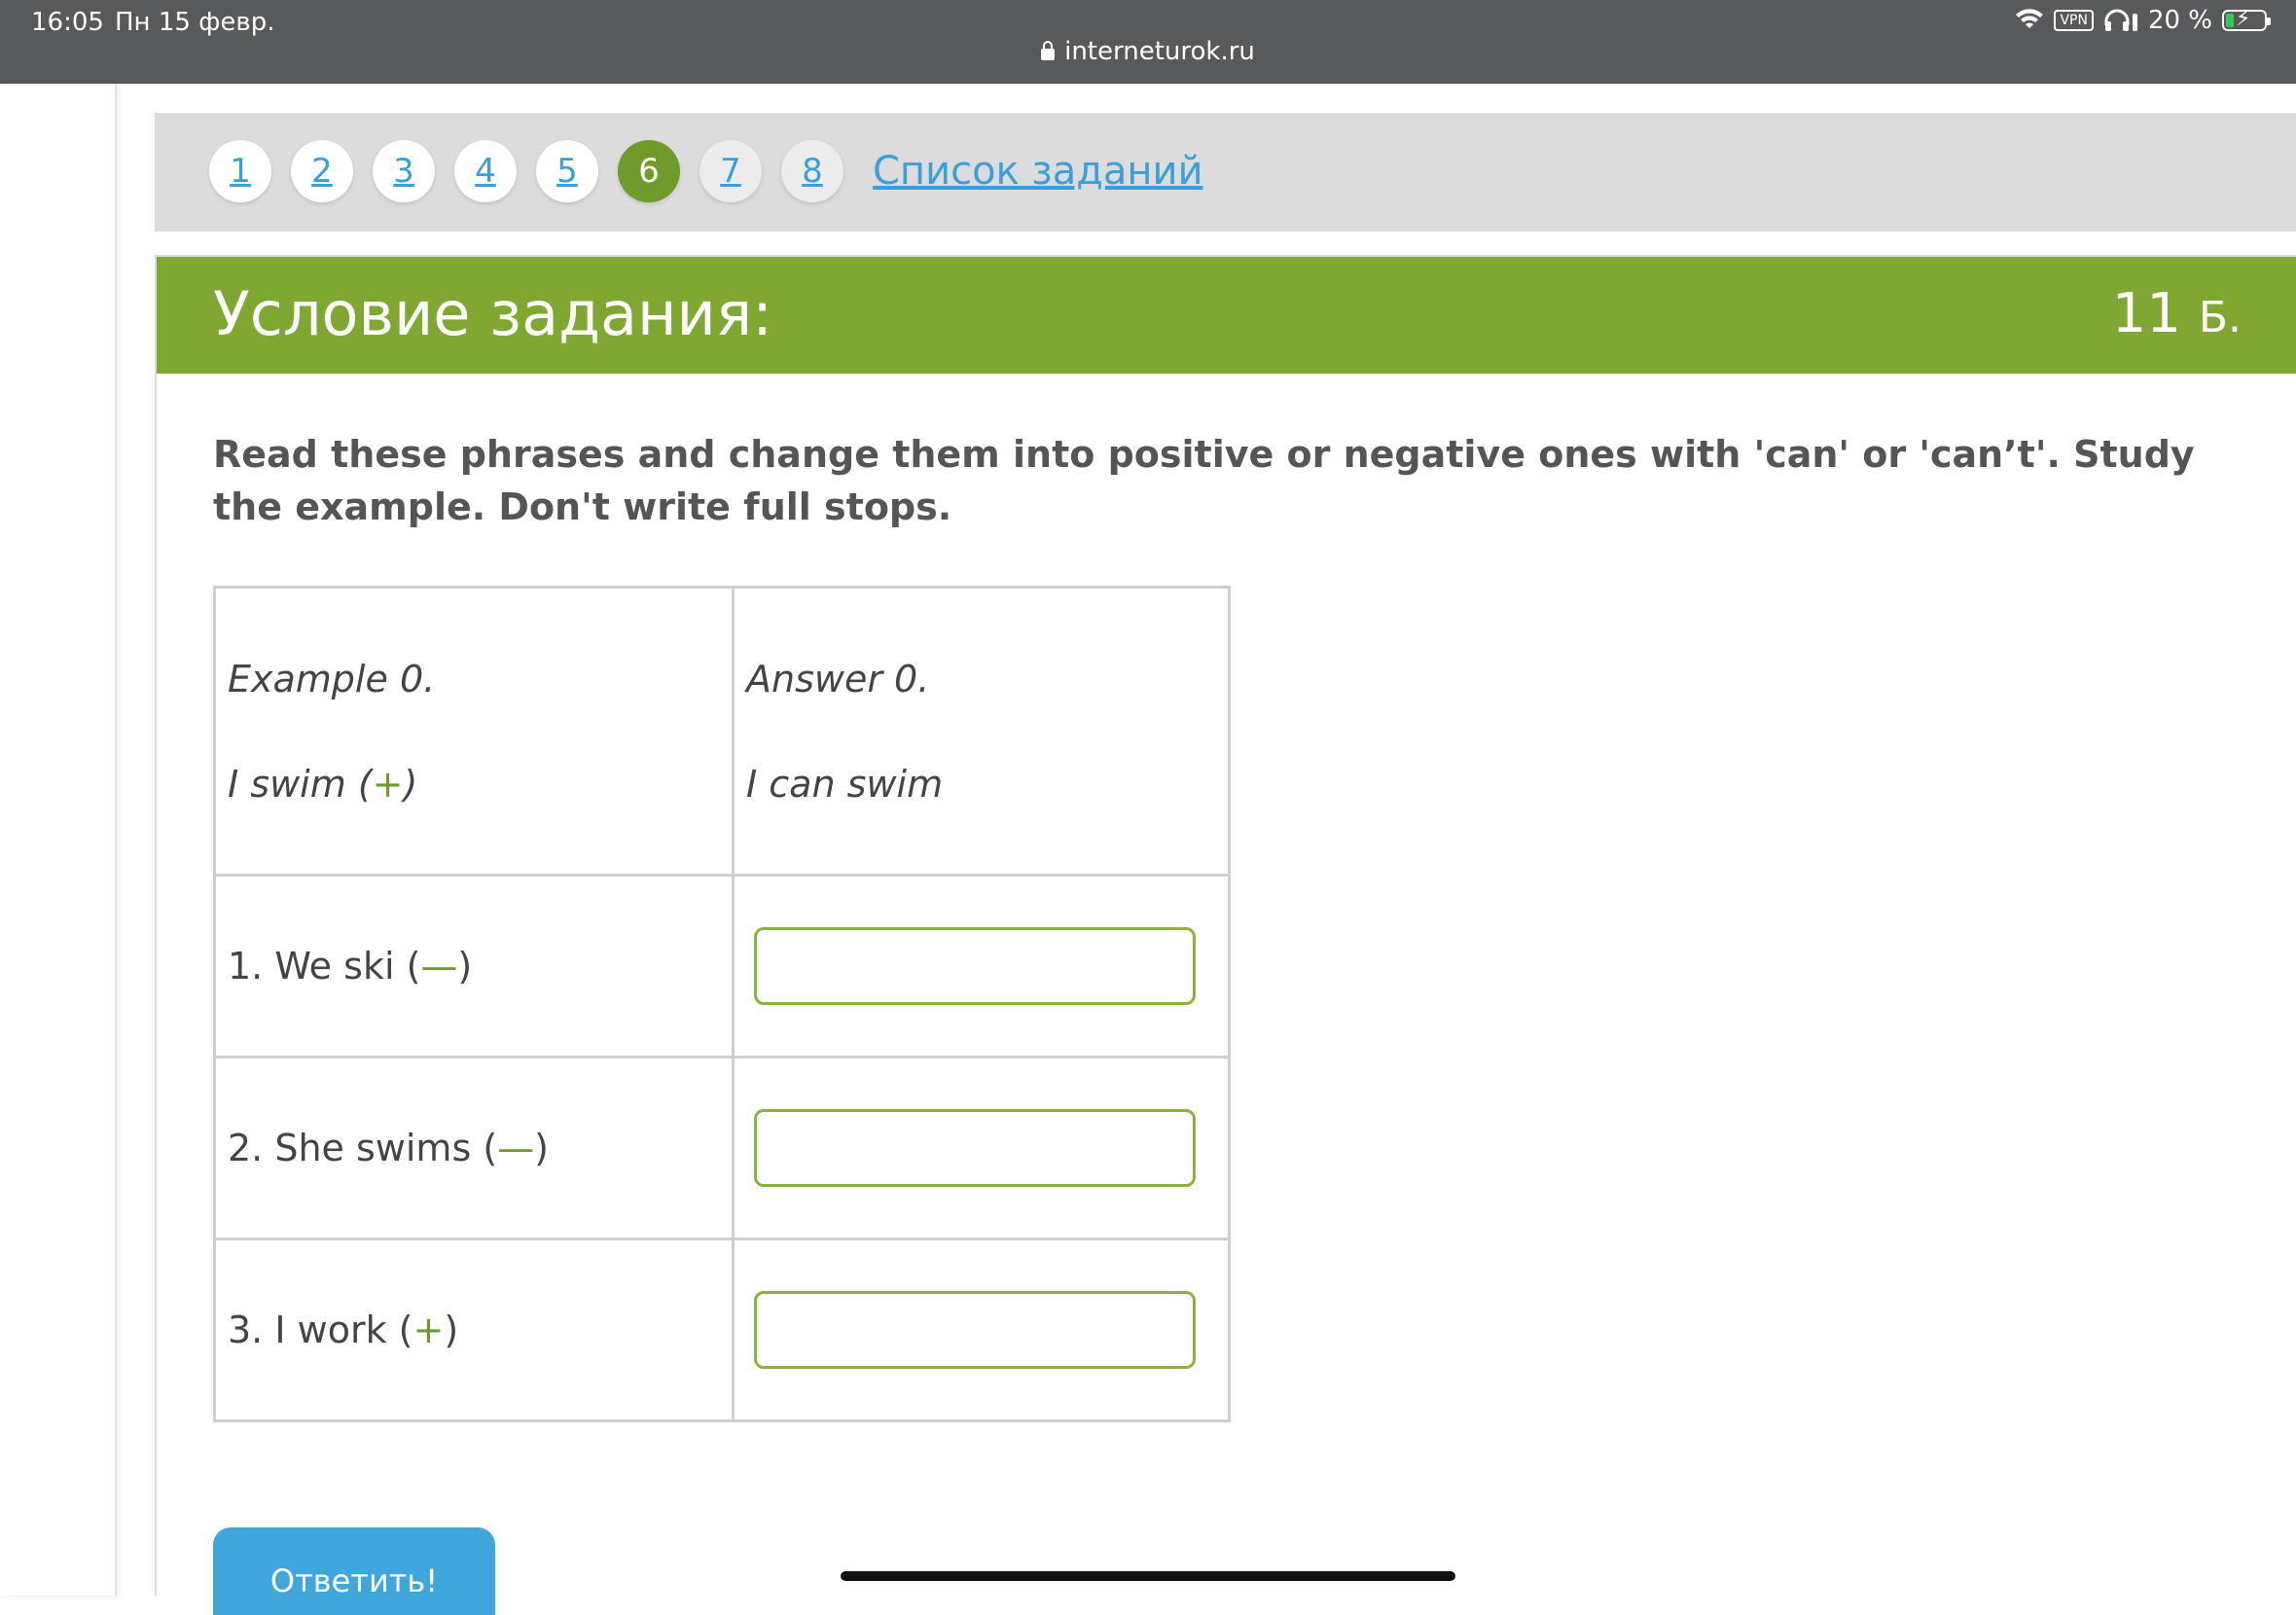 The height and width of the screenshot is (1615, 2296). What do you see at coordinates (474, 966) in the screenshot?
I see `phrase-cell: 1. We ski (—)` at bounding box center [474, 966].